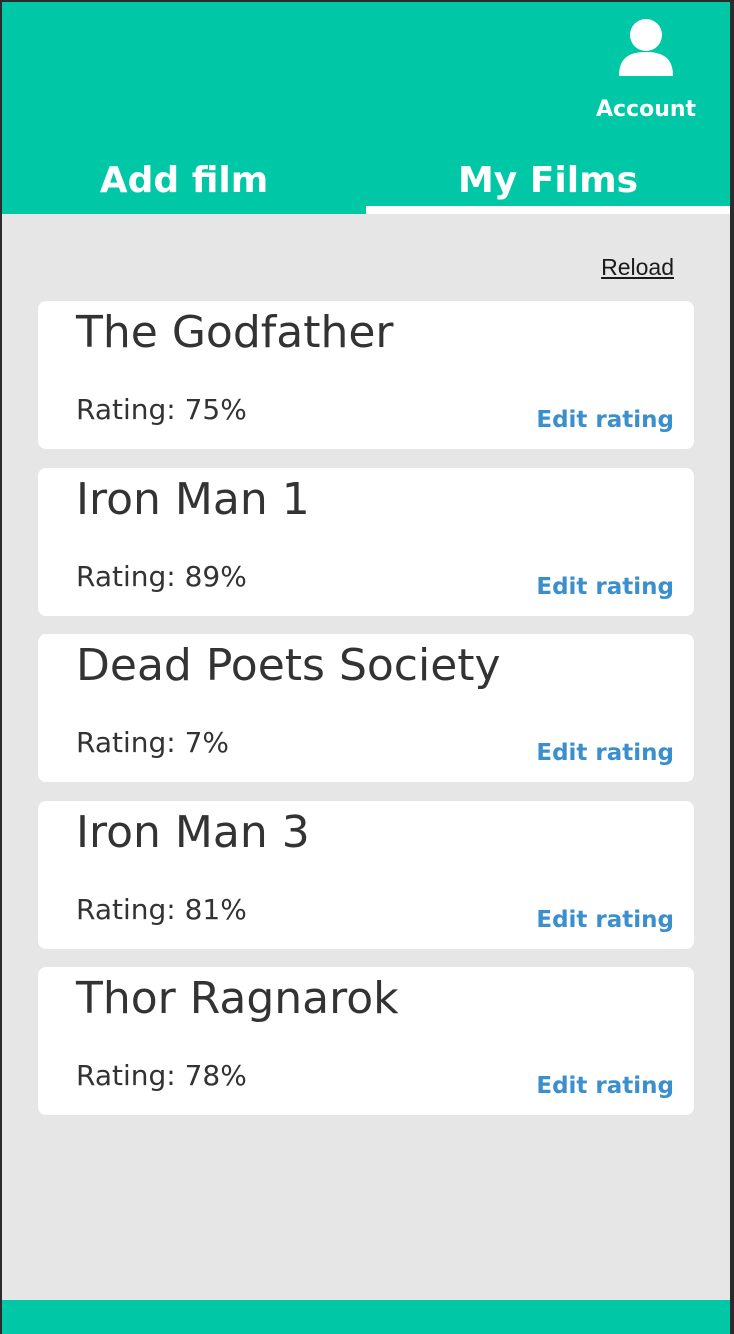 The image size is (734, 1334). I want to click on tab-bar: Add film My Films, so click(366, 183).